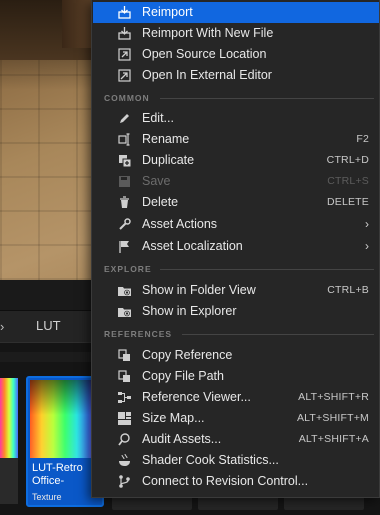  I want to click on section-title: EXPLORE, so click(128, 269).